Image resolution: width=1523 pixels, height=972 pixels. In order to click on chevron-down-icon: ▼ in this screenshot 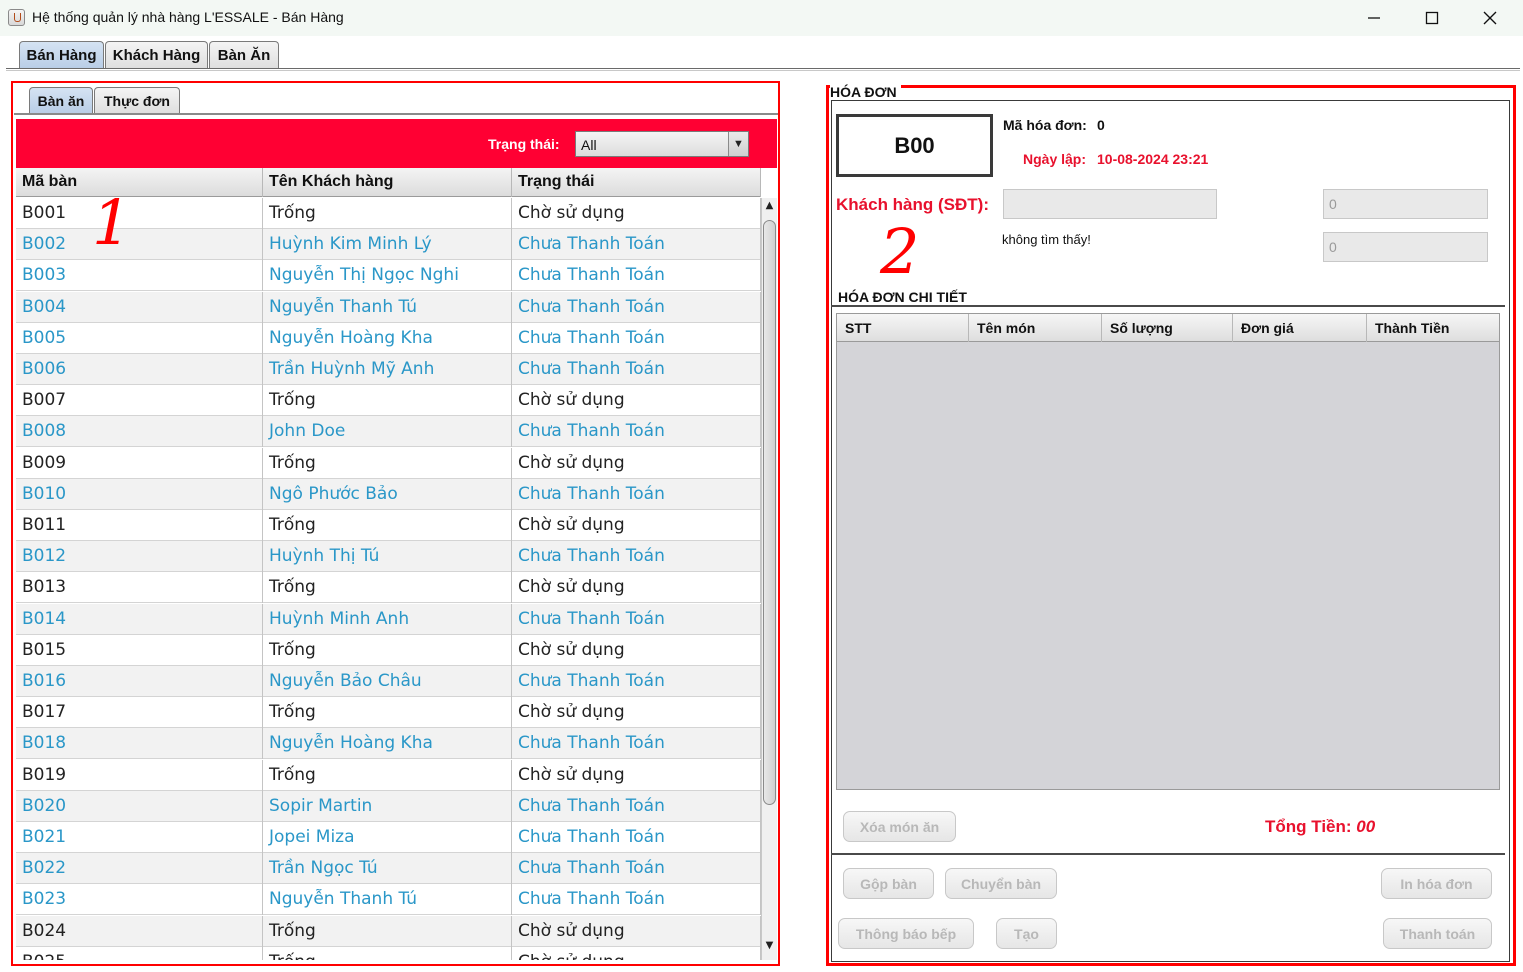, I will do `click(738, 144)`.